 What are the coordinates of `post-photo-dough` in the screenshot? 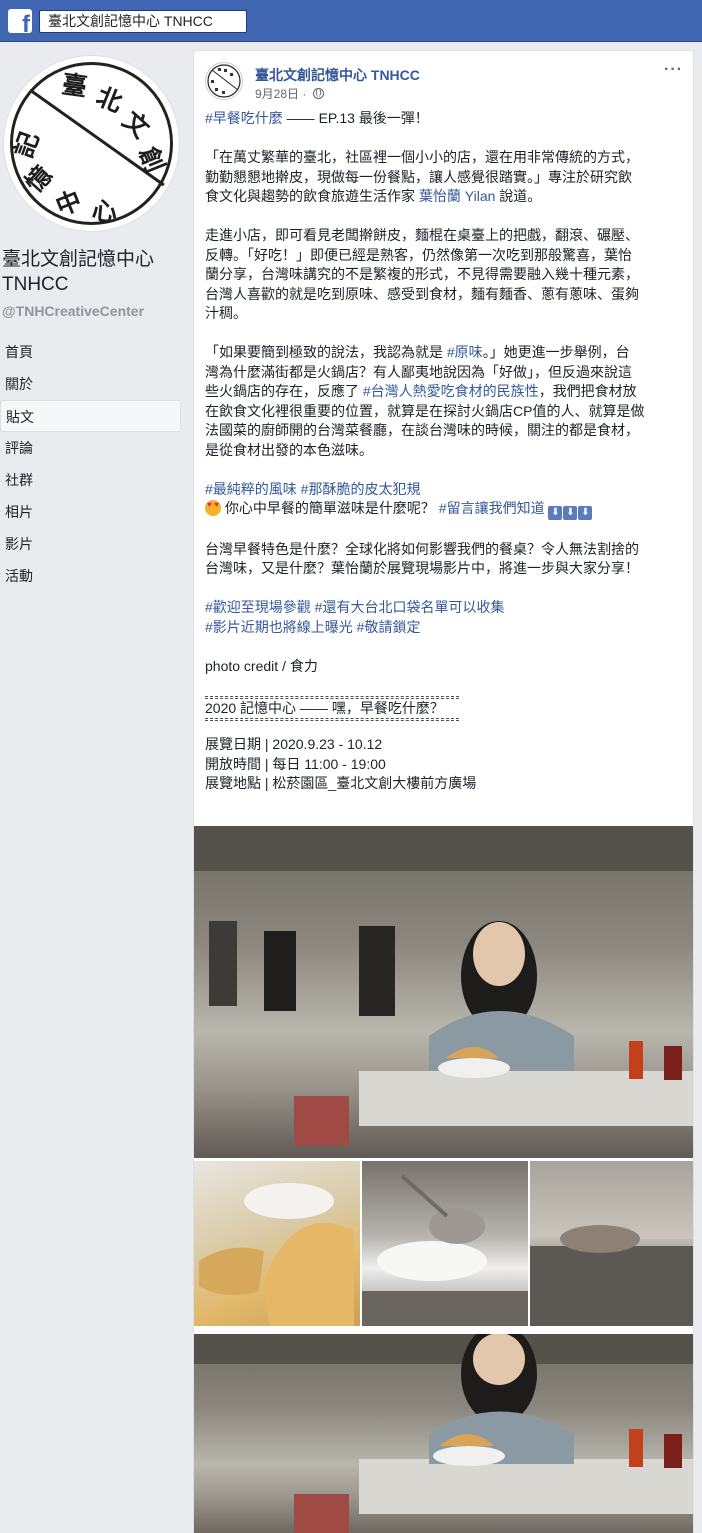 It's located at (611, 1243).